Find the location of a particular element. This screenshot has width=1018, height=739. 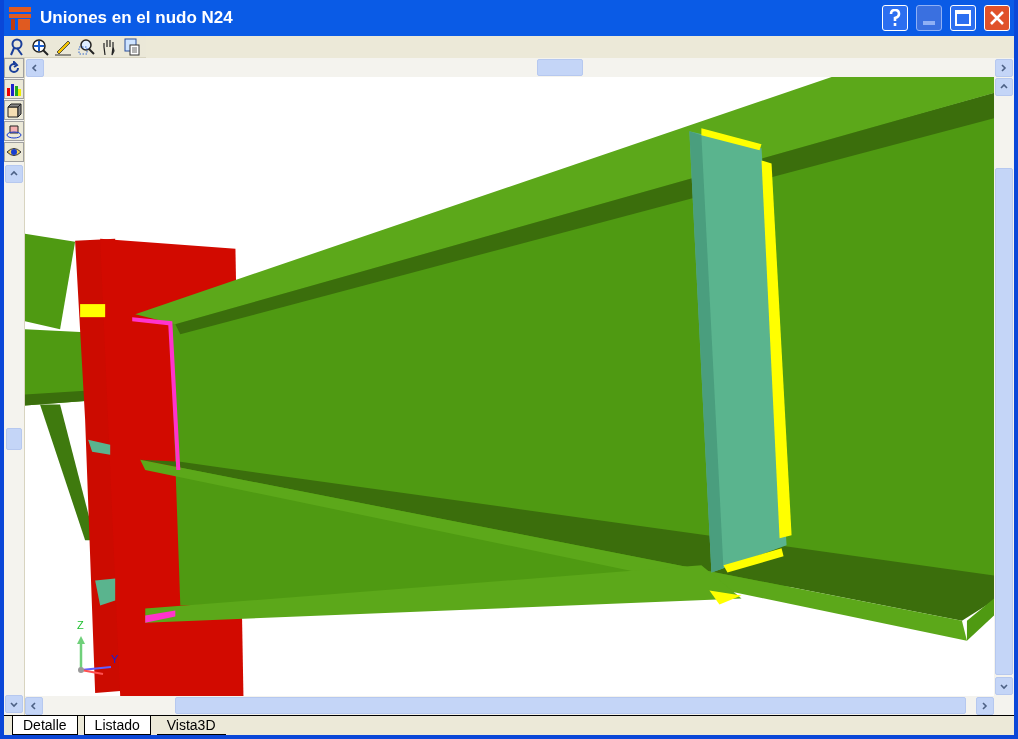

scroll-left-button is located at coordinates (34, 705).